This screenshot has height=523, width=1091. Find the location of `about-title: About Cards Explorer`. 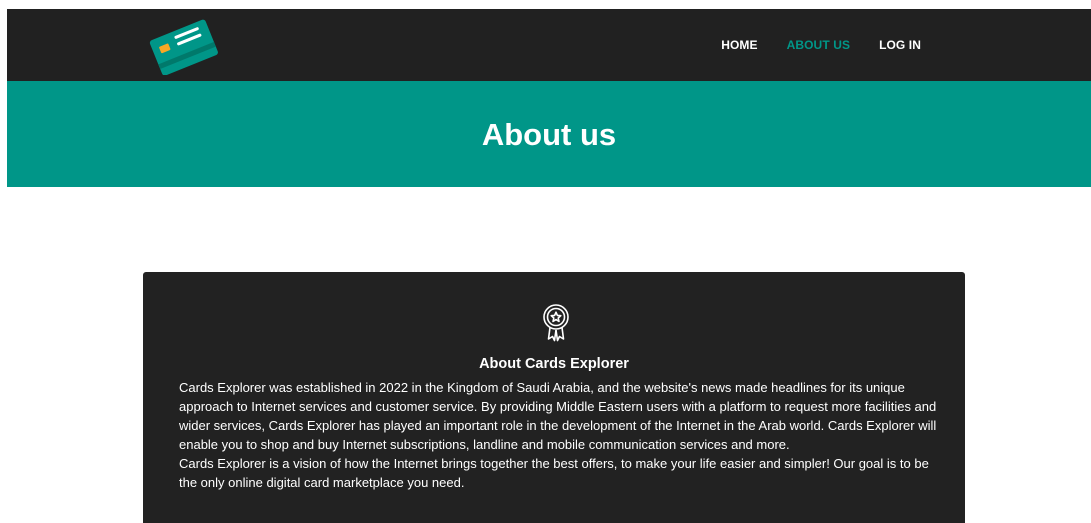

about-title: About Cards Explorer is located at coordinates (554, 364).